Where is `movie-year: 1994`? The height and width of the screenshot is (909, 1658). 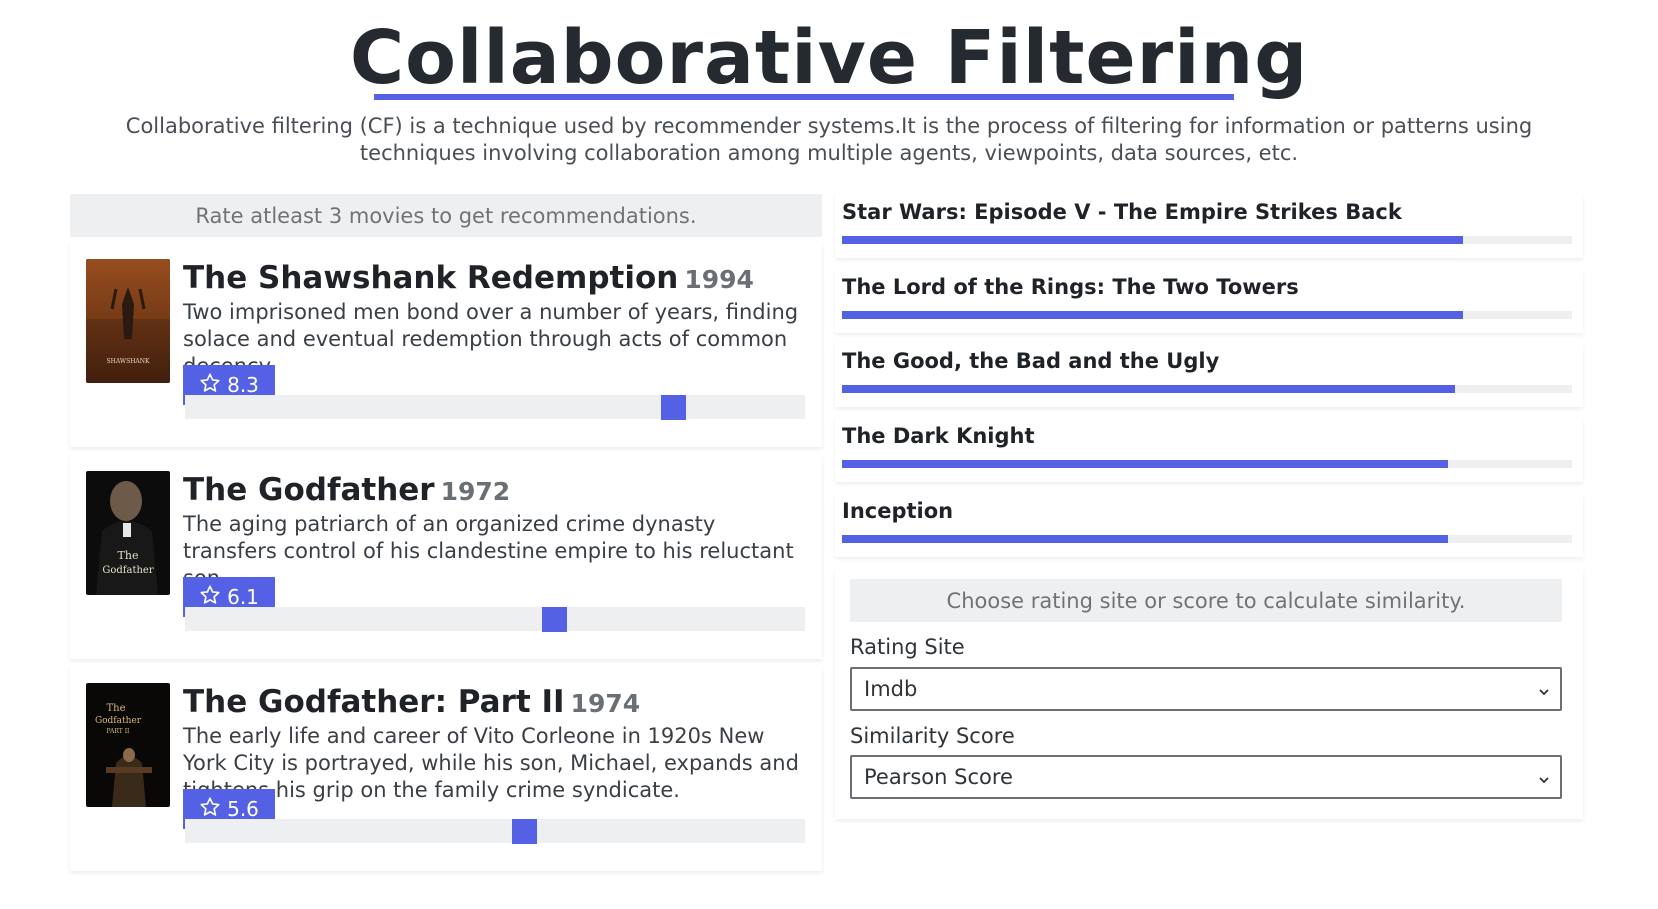
movie-year: 1994 is located at coordinates (719, 279).